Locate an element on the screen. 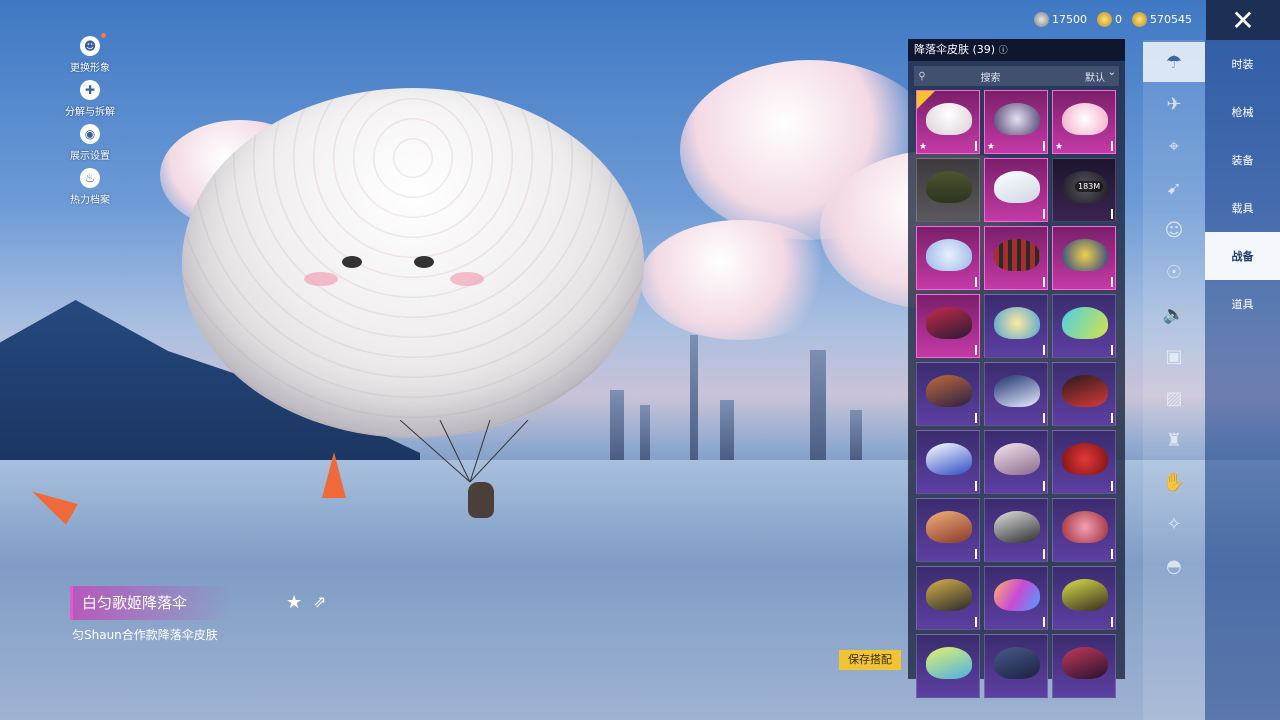 The image size is (1280, 720). menu-label: 更换形象 is located at coordinates (90, 68).